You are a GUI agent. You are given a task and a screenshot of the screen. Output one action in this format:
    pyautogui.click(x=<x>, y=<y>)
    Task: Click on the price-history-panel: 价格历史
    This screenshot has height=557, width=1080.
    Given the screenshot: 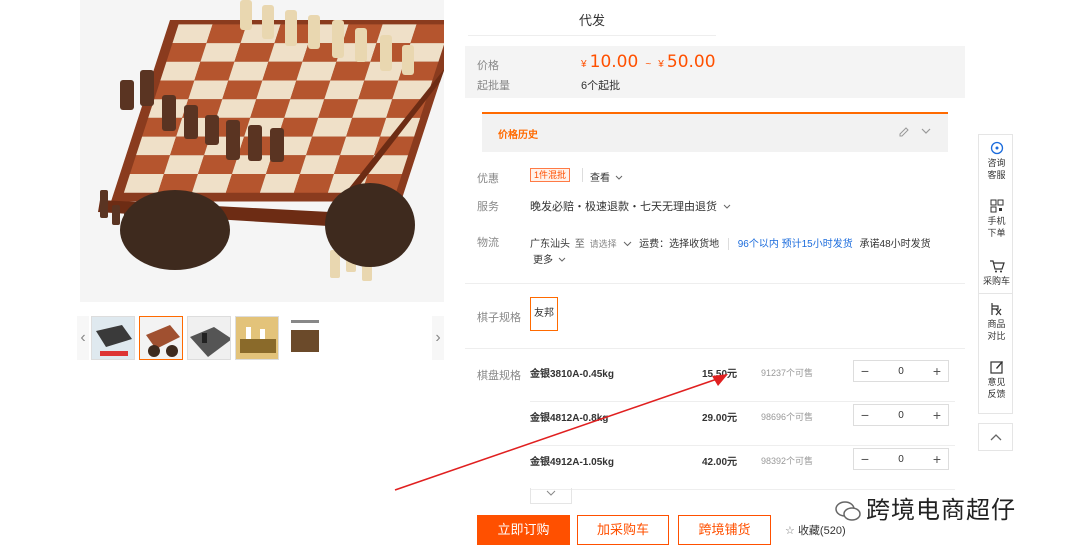 What is the action you would take?
    pyautogui.click(x=715, y=132)
    